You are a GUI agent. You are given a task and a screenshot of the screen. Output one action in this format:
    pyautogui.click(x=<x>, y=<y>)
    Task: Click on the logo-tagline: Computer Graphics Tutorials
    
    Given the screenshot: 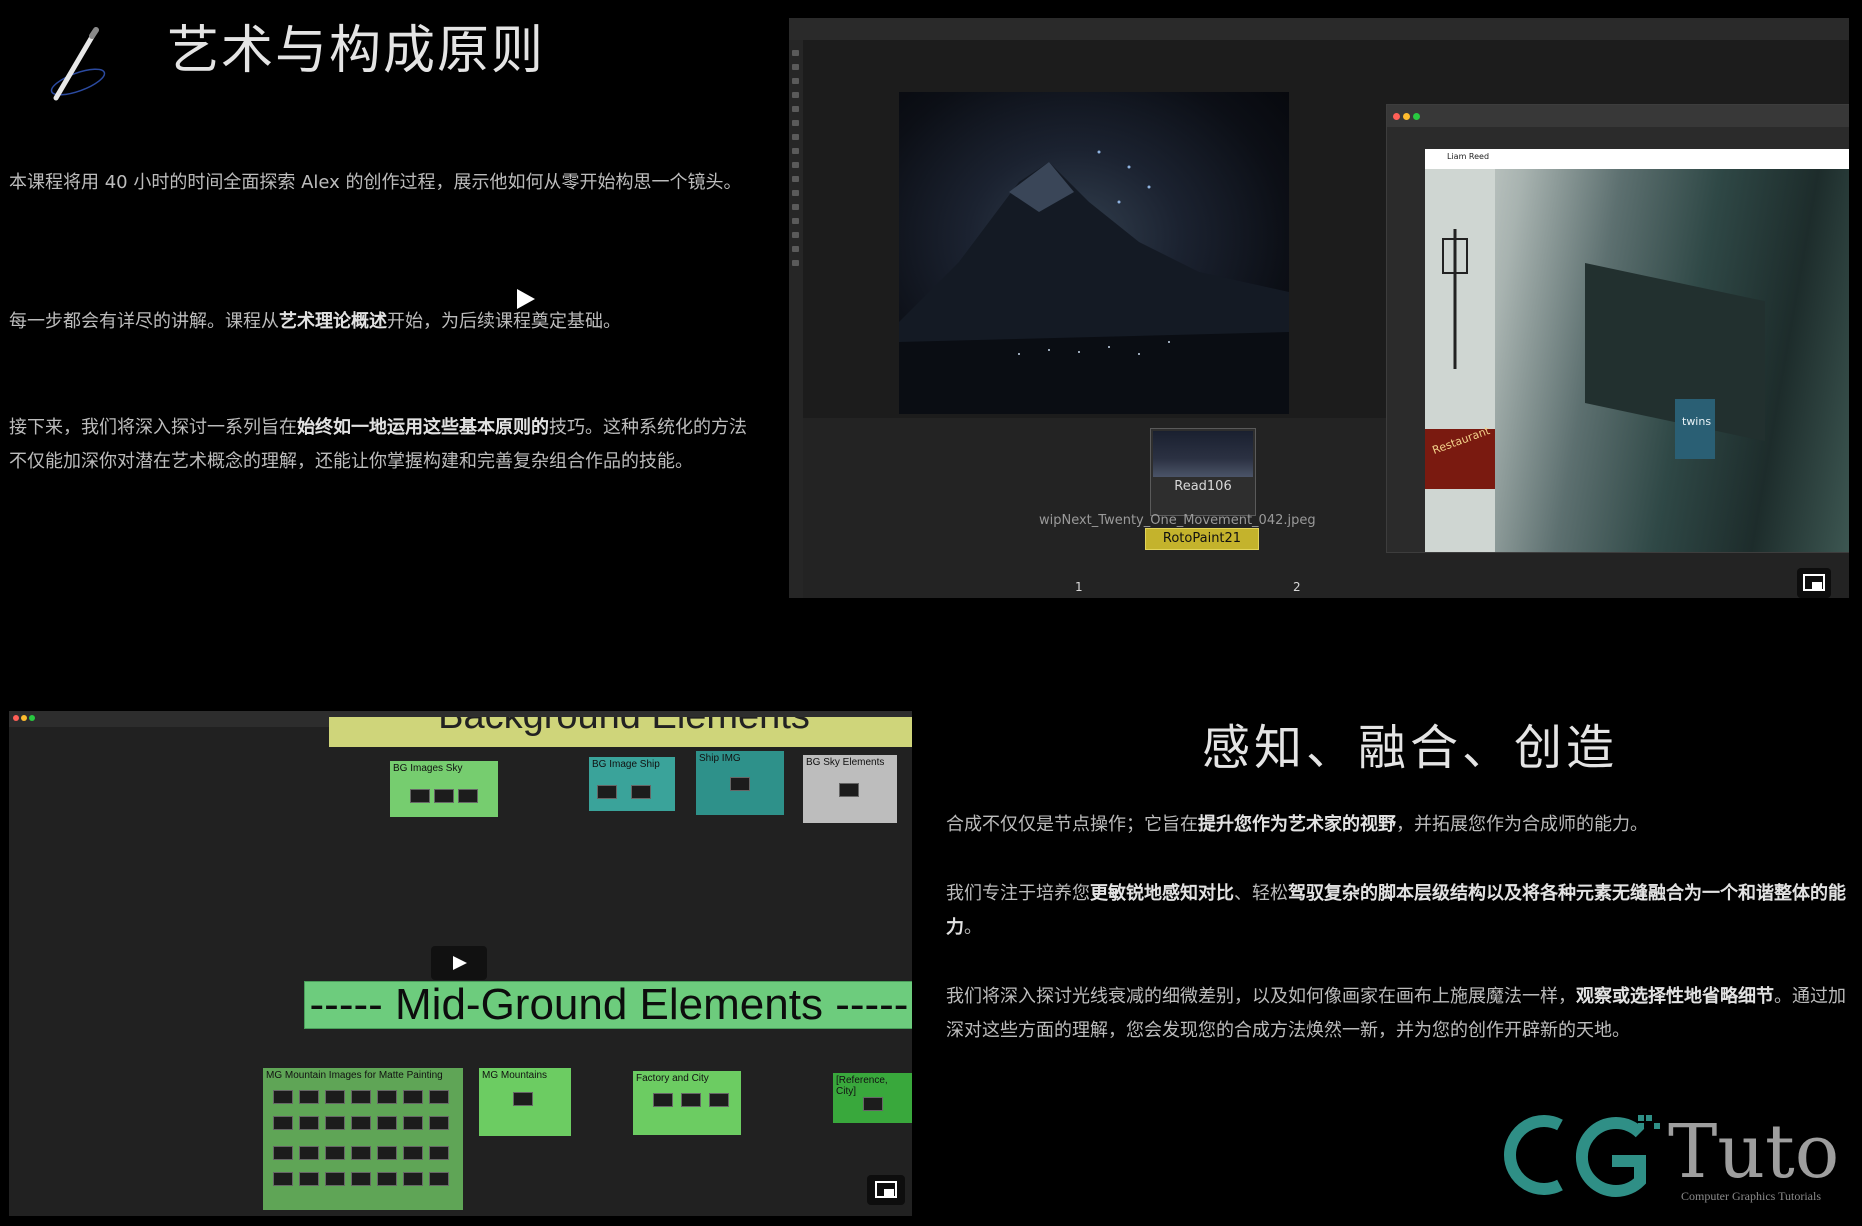 What is the action you would take?
    pyautogui.click(x=1751, y=1196)
    